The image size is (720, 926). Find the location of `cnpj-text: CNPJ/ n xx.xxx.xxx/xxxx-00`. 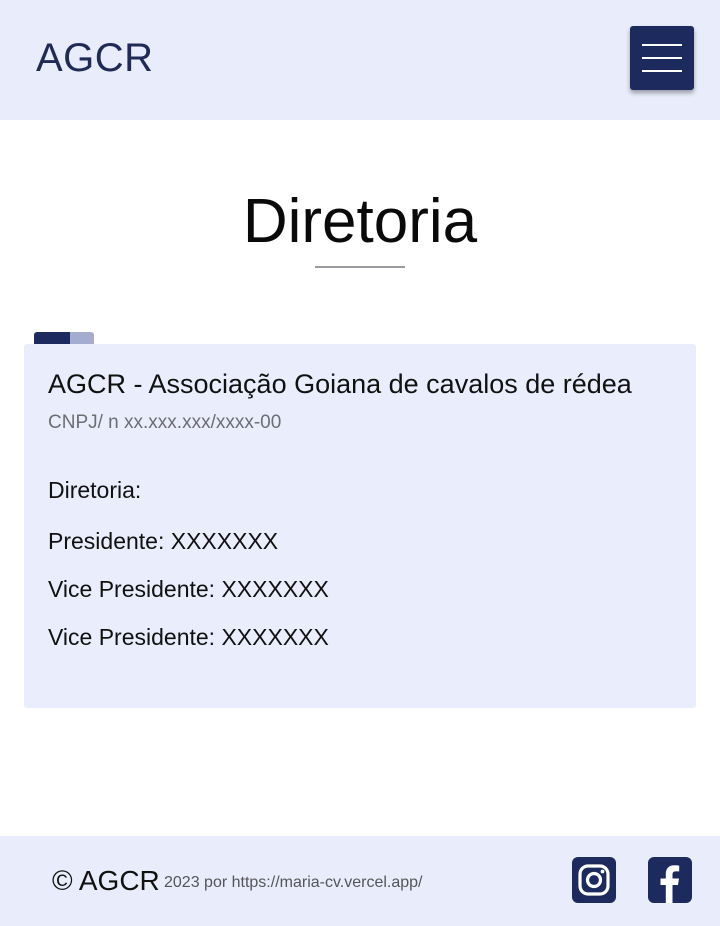

cnpj-text: CNPJ/ n xx.xxx.xxx/xxxx-00 is located at coordinates (165, 422).